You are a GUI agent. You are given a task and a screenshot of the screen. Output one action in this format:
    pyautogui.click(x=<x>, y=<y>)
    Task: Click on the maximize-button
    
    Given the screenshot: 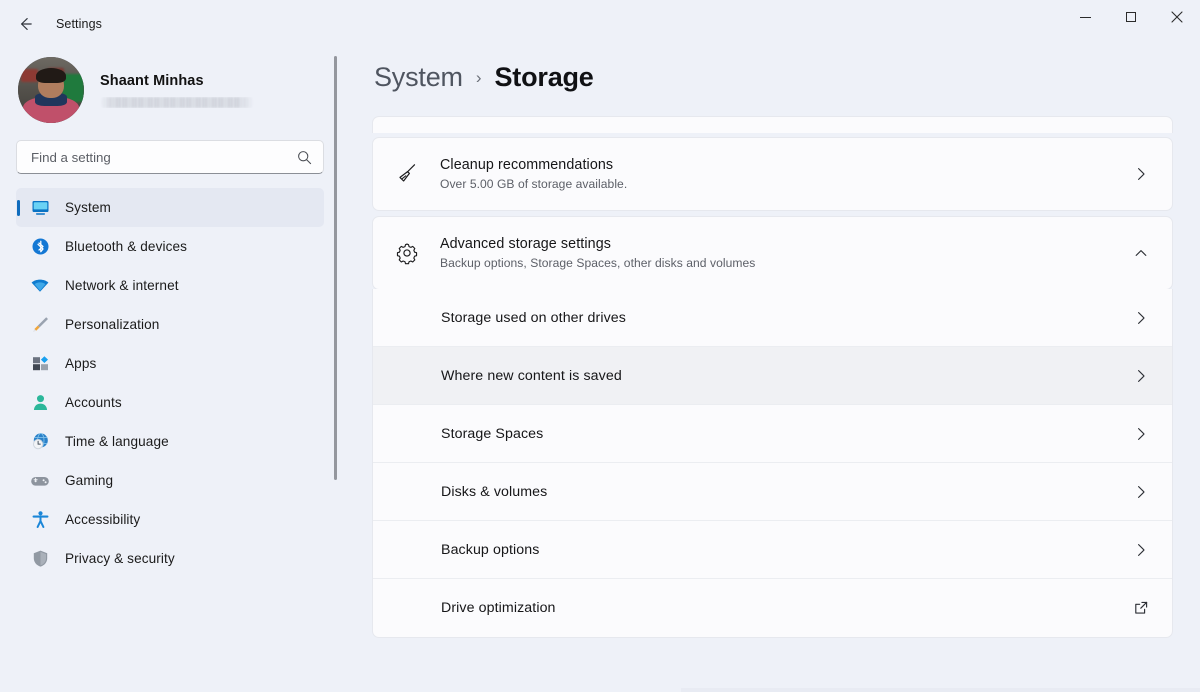 What is the action you would take?
    pyautogui.click(x=1131, y=17)
    